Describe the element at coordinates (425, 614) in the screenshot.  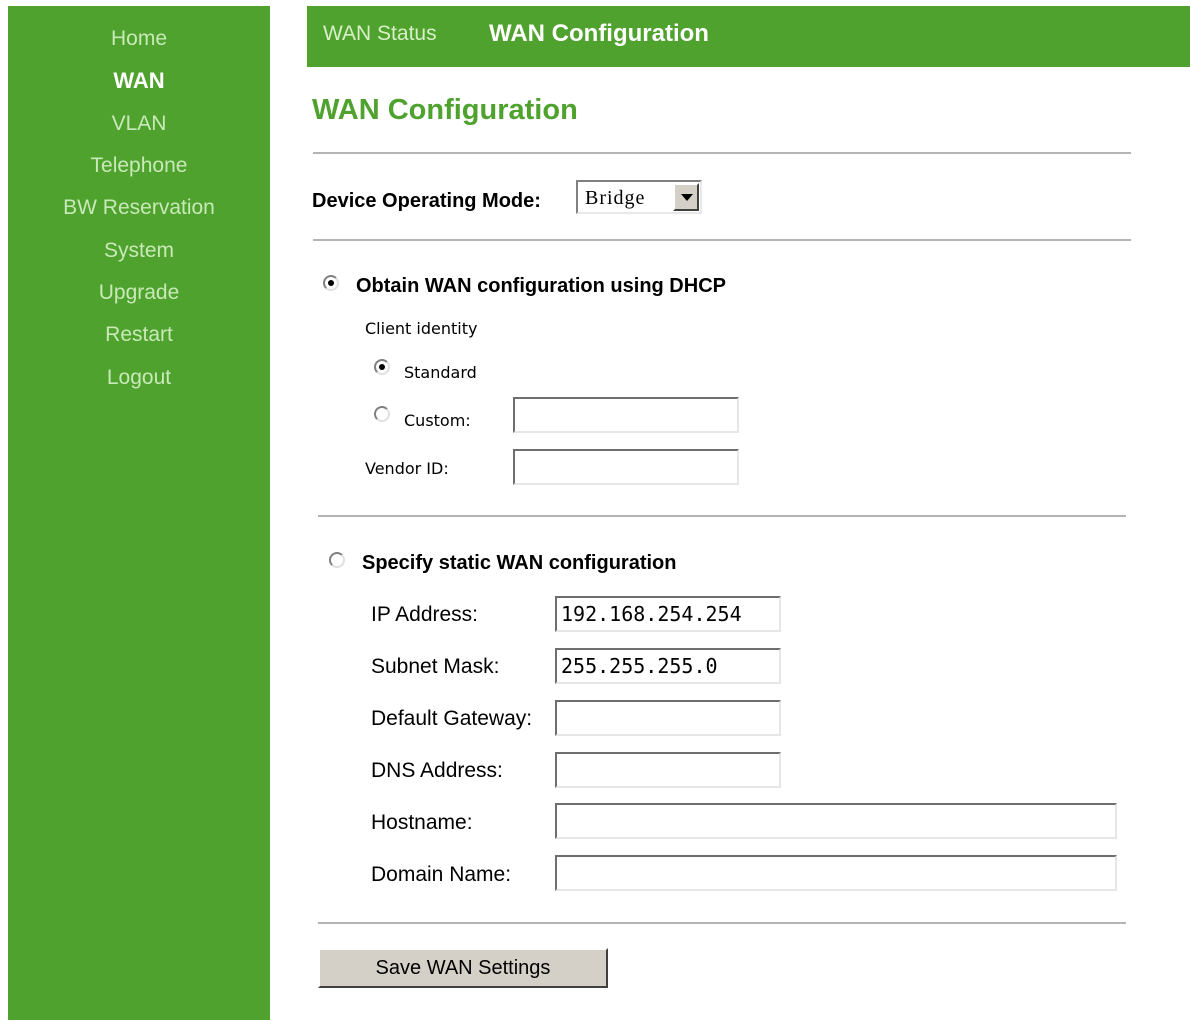
I see `ip-address-label: IP Address:` at that location.